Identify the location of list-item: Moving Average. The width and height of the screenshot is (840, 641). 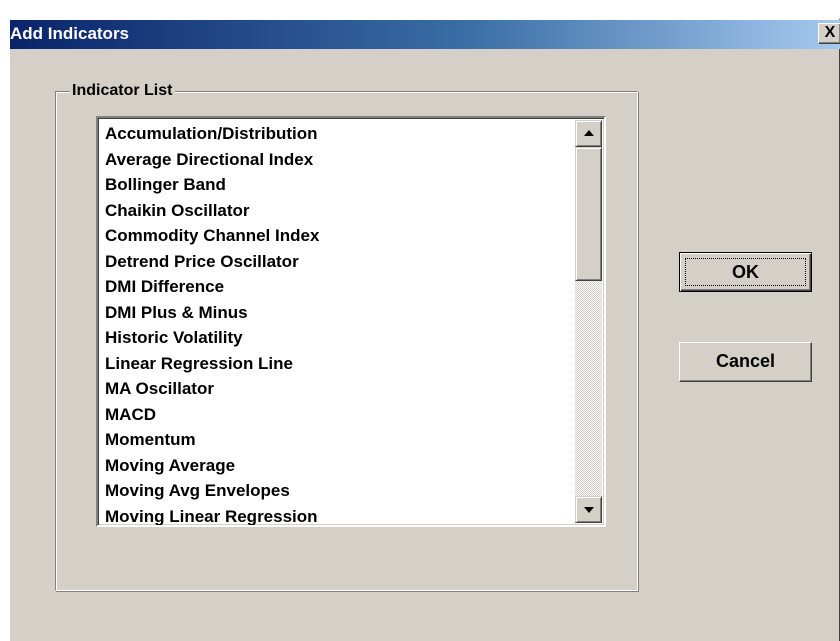
(335, 467).